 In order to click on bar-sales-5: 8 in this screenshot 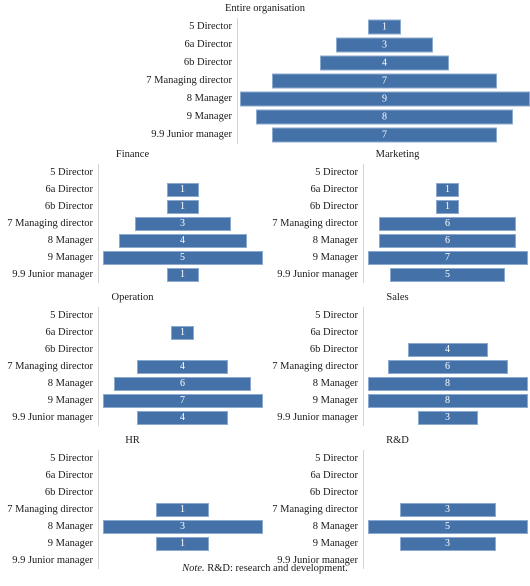, I will do `click(447, 400)`.